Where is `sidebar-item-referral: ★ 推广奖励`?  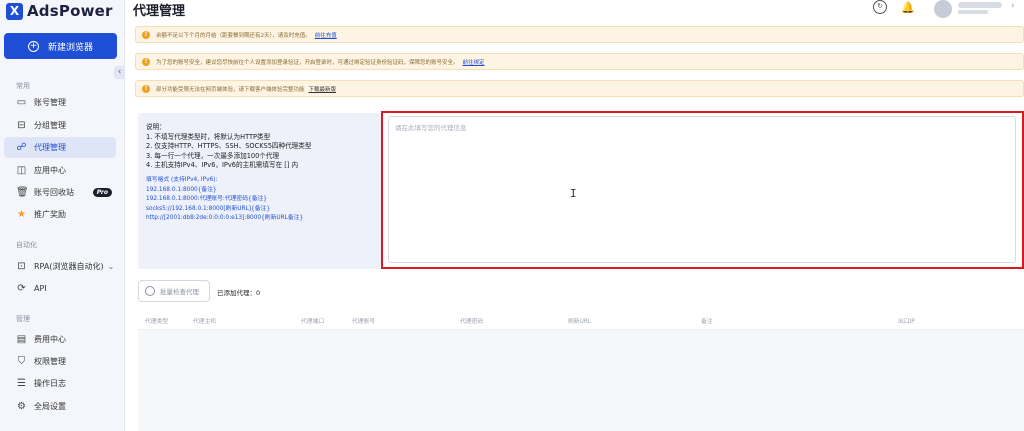 sidebar-item-referral: ★ 推广奖励 is located at coordinates (60, 214).